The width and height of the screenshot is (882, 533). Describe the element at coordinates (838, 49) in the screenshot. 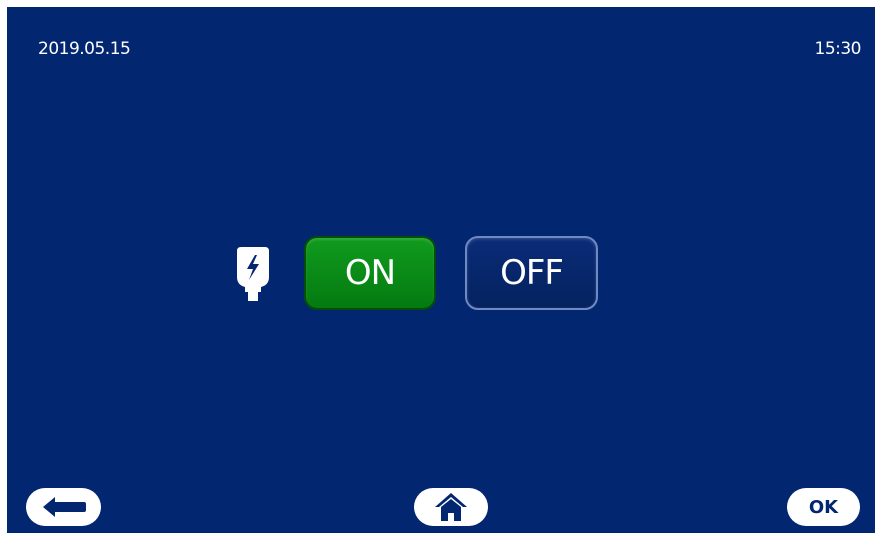

I see `time-display: 15:30` at that location.